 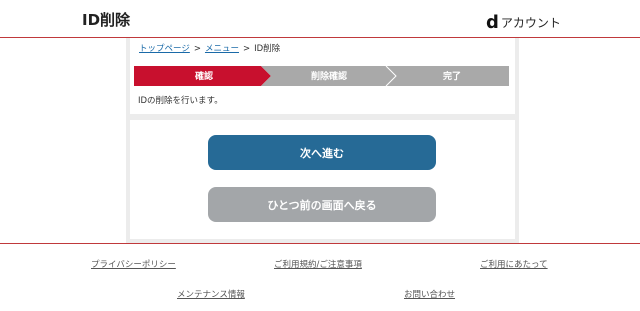 I want to click on progress-card: トップページ > メニュー > ID削除 確認 削除確認 完了 IDの削除を行います。, so click(x=322, y=76).